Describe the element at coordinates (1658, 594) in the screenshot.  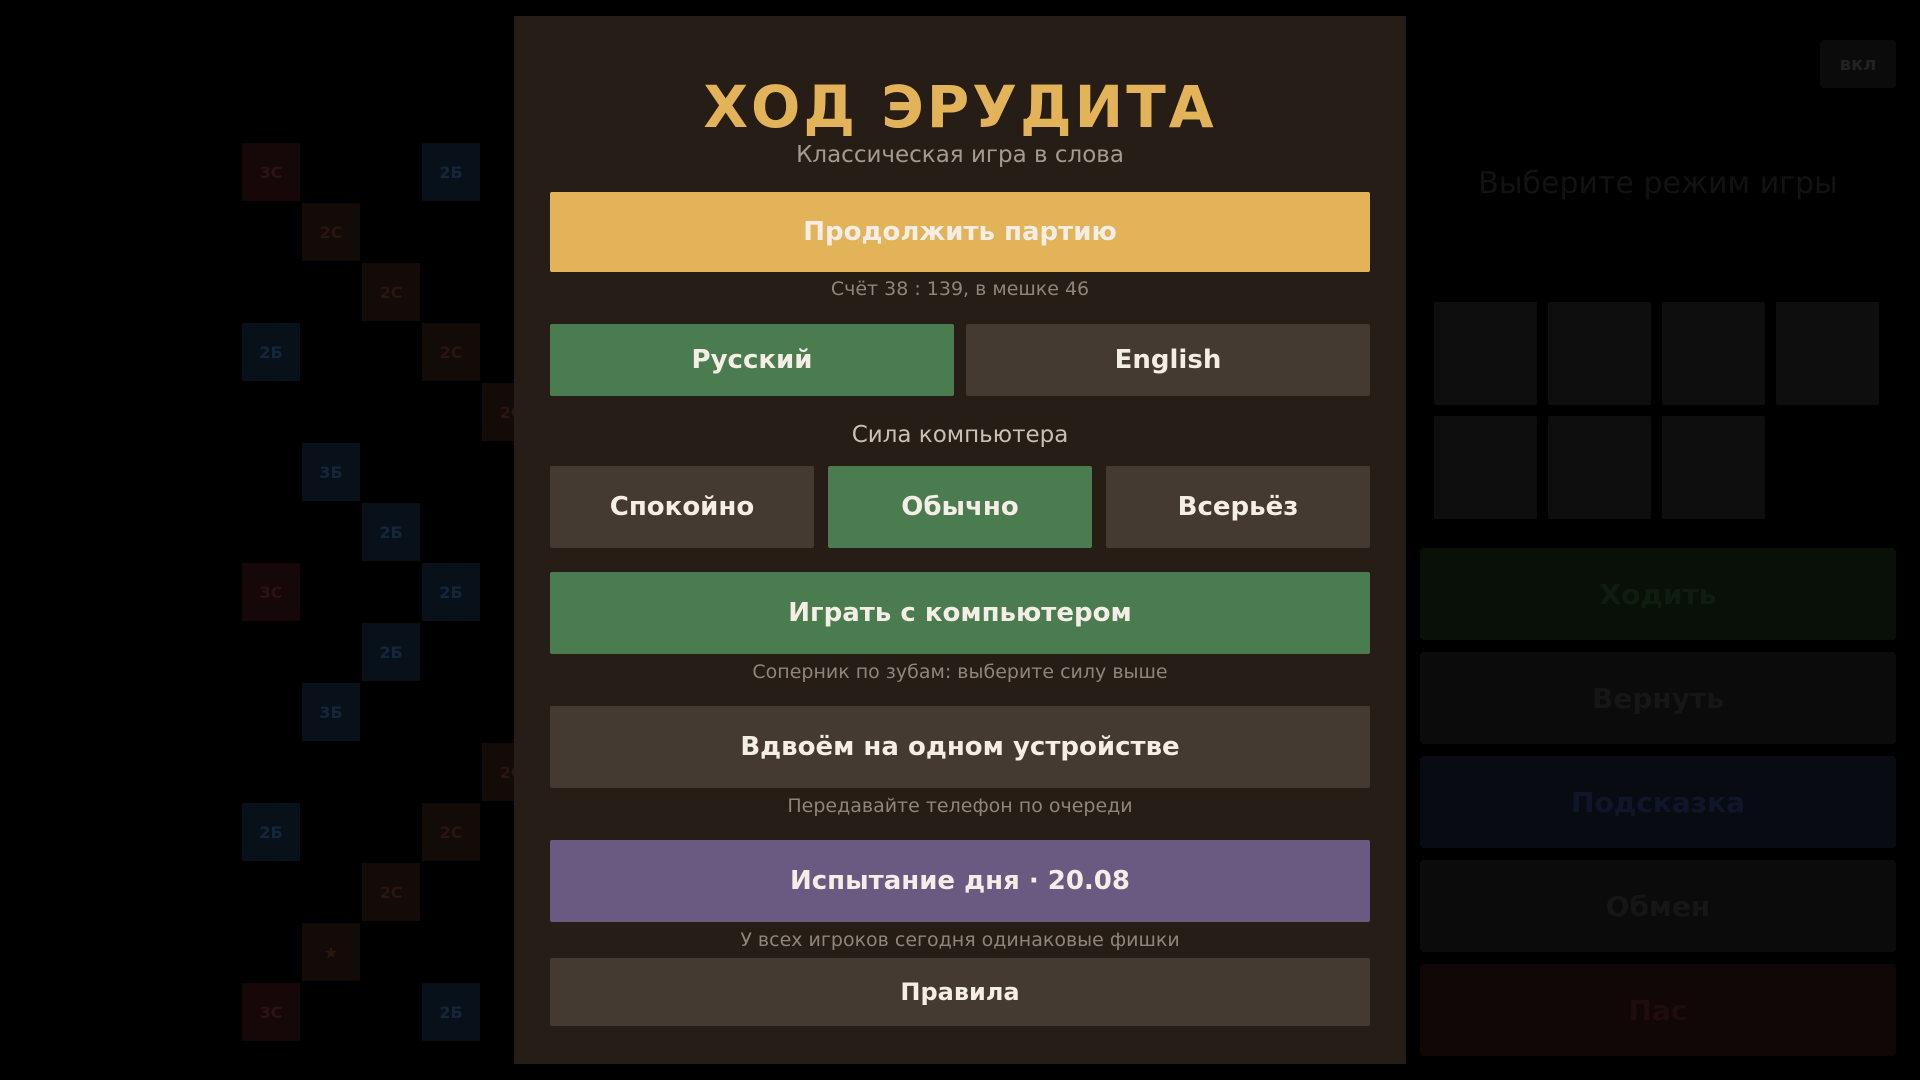
I see `move-button: Ходить` at that location.